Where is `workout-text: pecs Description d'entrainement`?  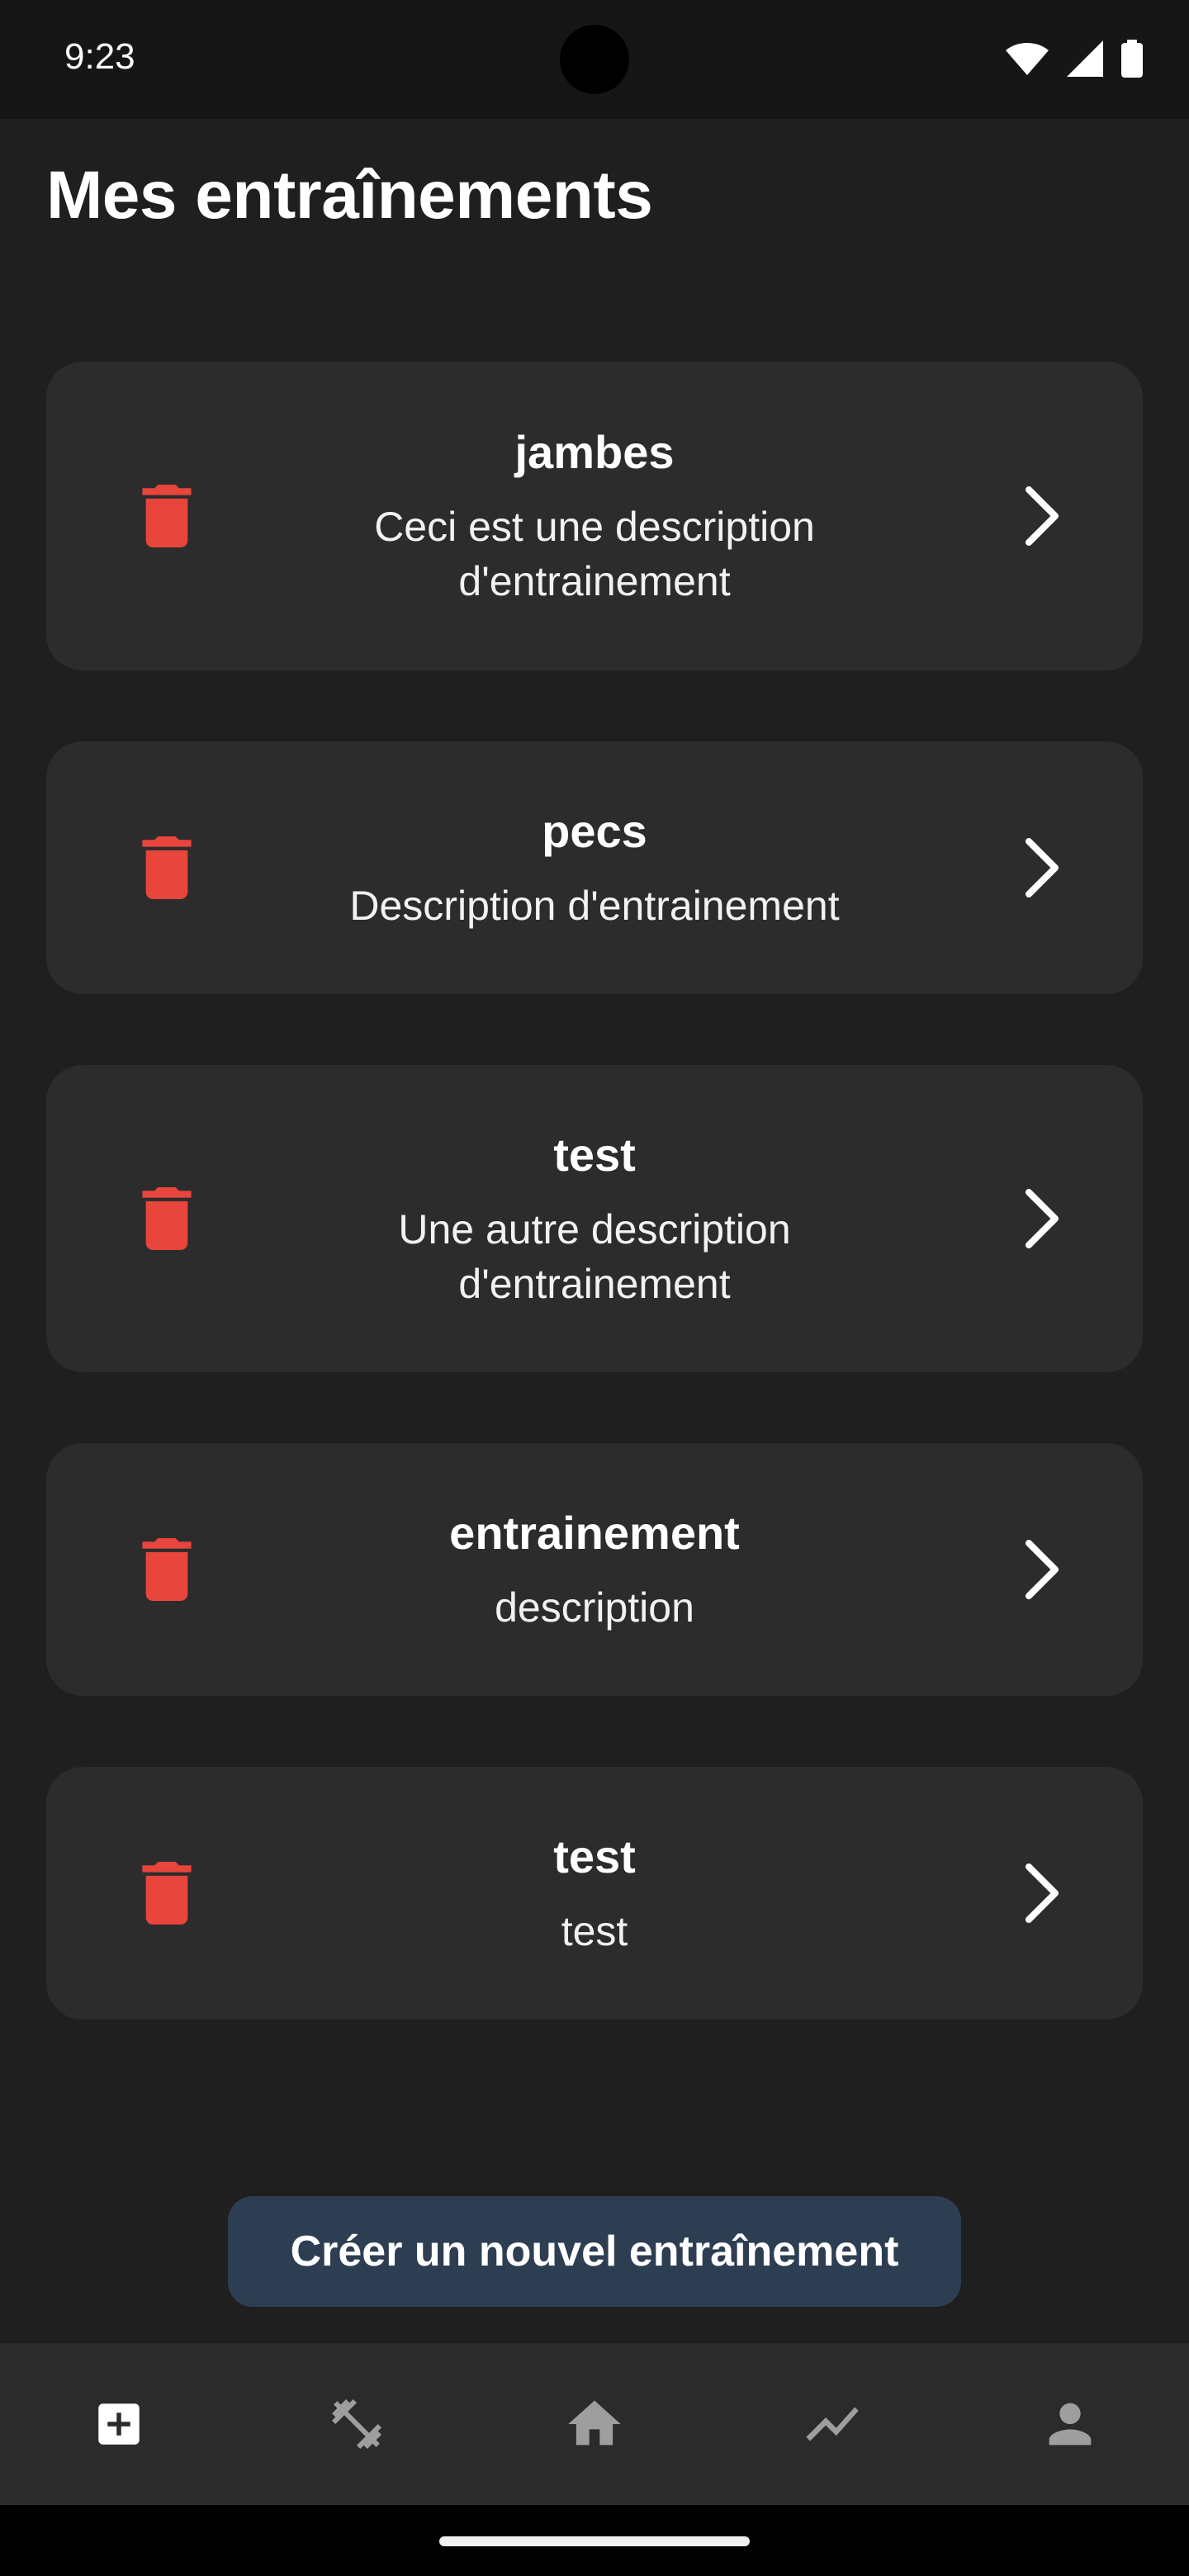
workout-text: pecs Description d'entrainement is located at coordinates (594, 868).